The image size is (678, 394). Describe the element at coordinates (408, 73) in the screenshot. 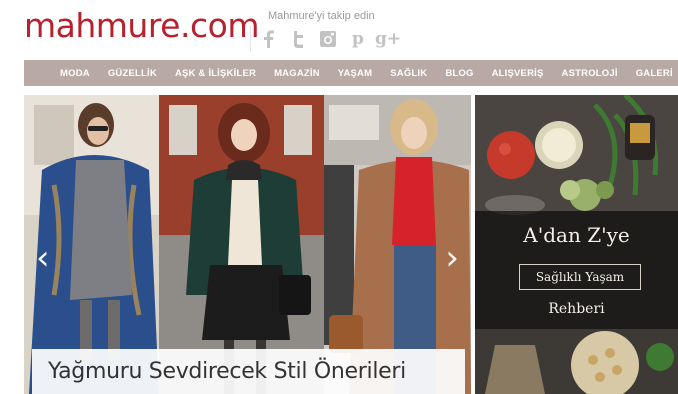

I see `nav-item-saglik: SAĞLIK` at that location.